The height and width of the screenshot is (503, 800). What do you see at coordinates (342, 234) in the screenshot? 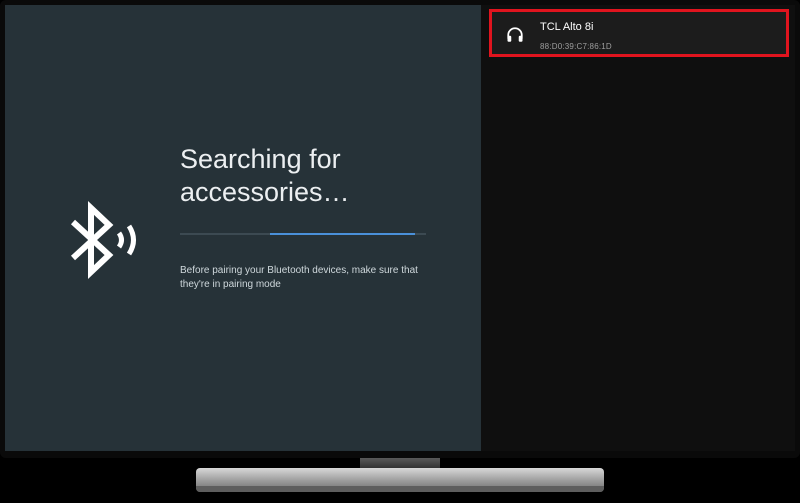
I see `search-progress-fill` at bounding box center [342, 234].